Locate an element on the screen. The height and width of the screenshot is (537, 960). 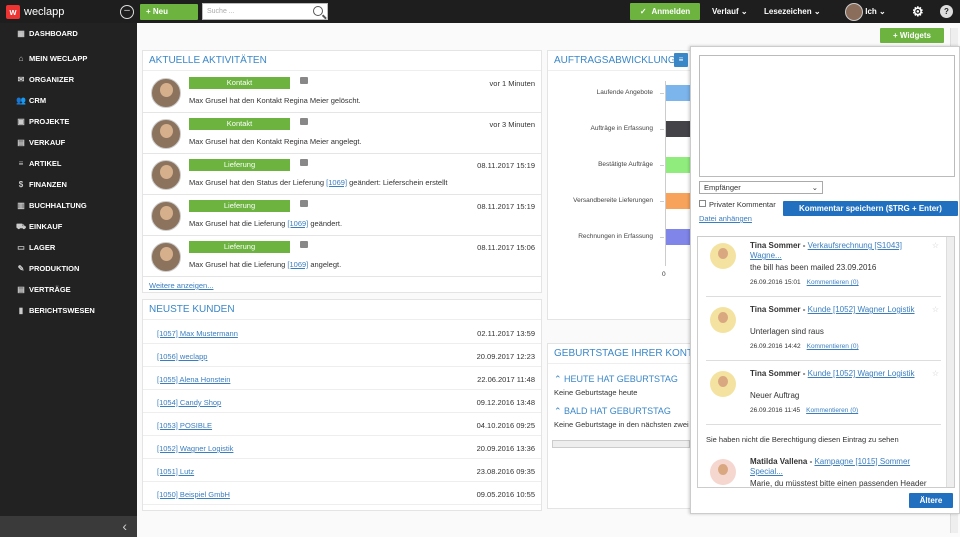
logo: w weclapp is located at coordinates (55, 11).